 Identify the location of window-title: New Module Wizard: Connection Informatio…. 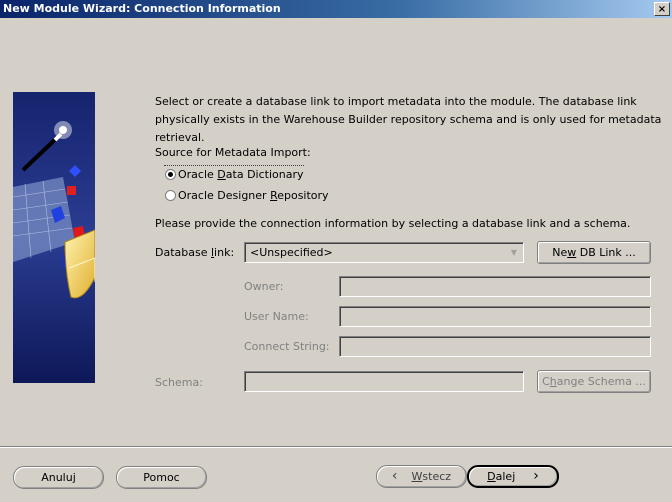
(142, 8).